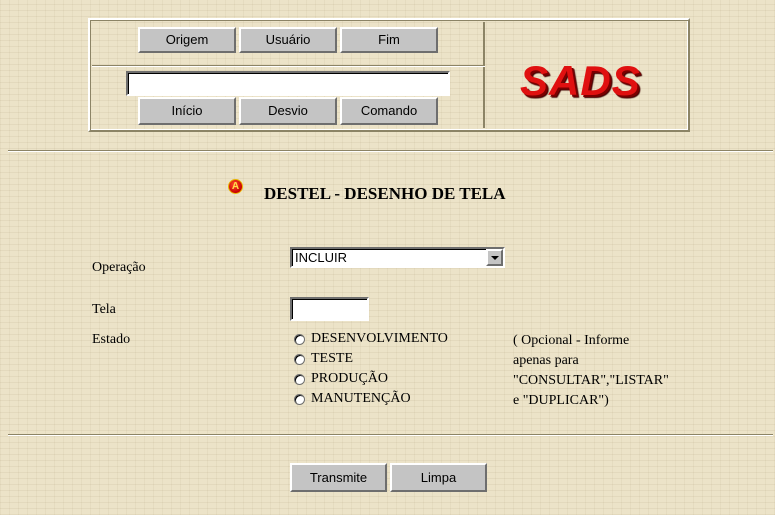 Image resolution: width=775 pixels, height=515 pixels. I want to click on command-input, so click(288, 83).